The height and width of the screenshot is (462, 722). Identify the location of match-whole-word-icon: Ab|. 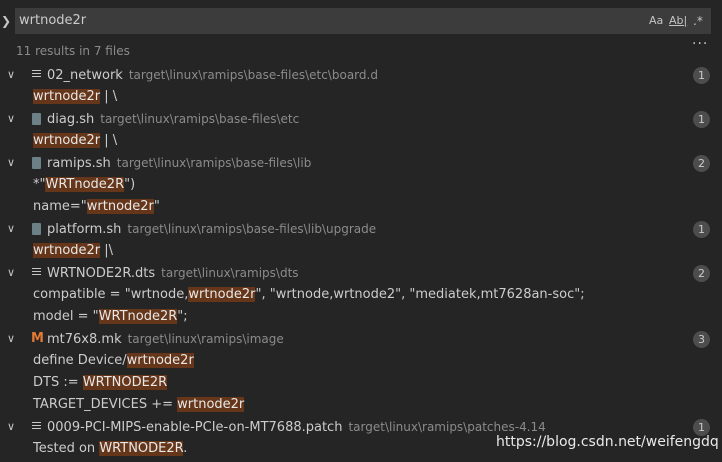
(678, 21).